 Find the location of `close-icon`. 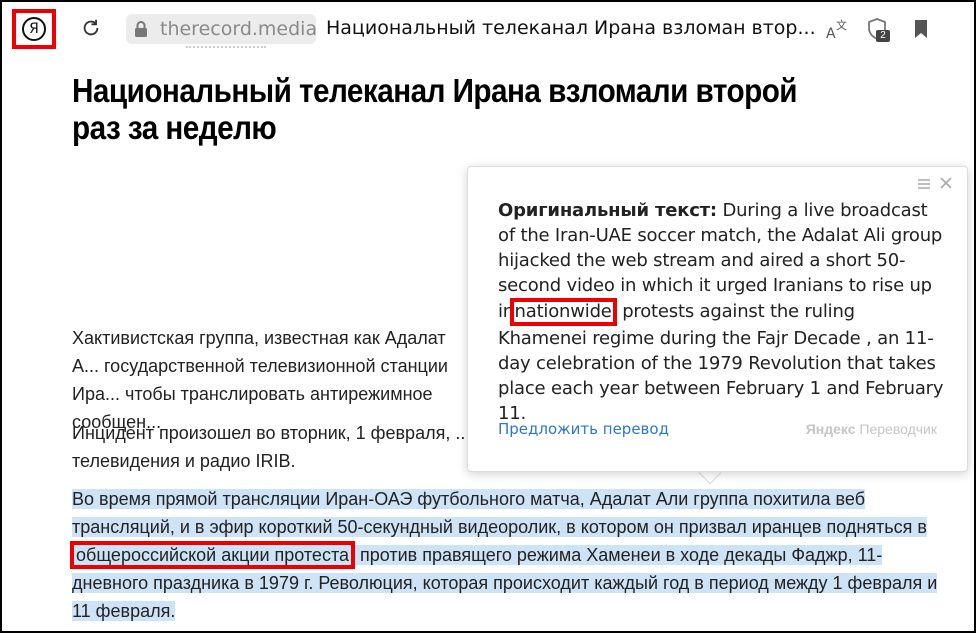

close-icon is located at coordinates (946, 183).